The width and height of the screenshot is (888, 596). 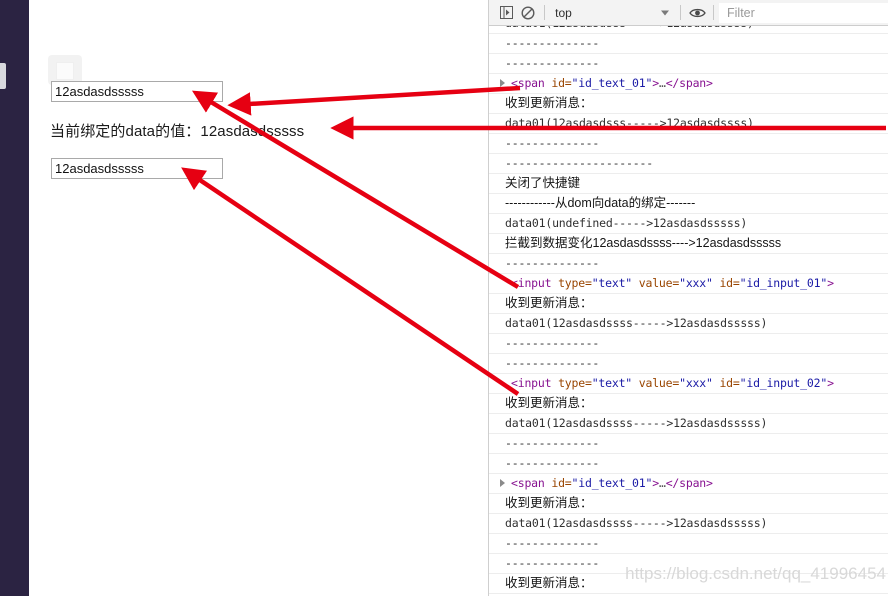 I want to click on console-filter-input, so click(x=803, y=12).